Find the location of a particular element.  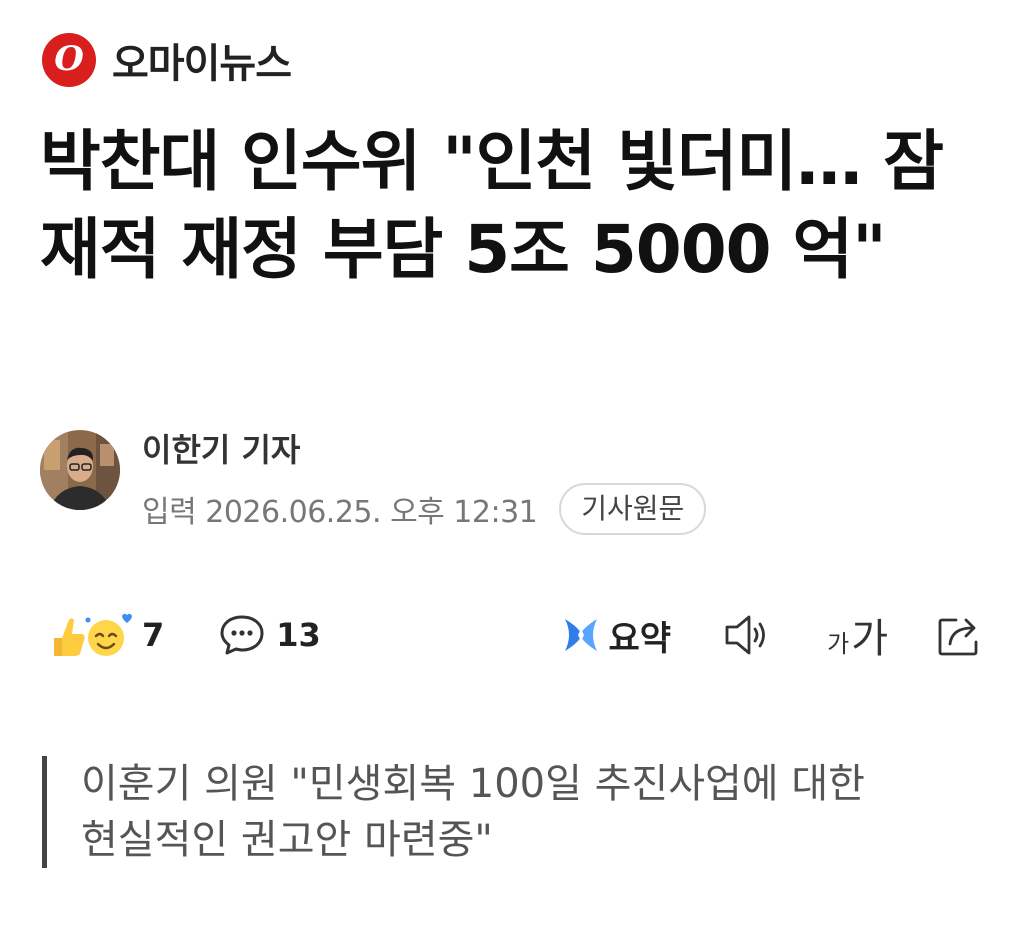

publisher-logo: O is located at coordinates (69, 60).